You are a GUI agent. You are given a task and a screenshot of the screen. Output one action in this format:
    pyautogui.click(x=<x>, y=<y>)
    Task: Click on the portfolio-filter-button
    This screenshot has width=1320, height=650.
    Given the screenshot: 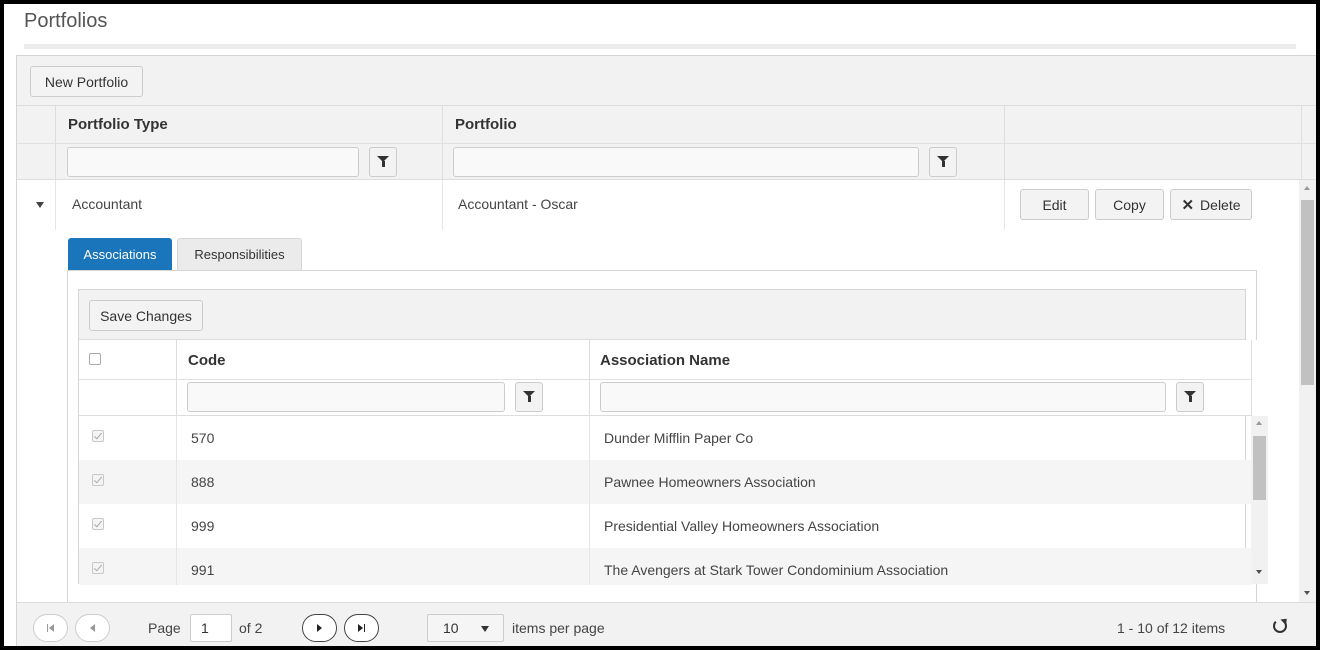 What is the action you would take?
    pyautogui.click(x=943, y=162)
    